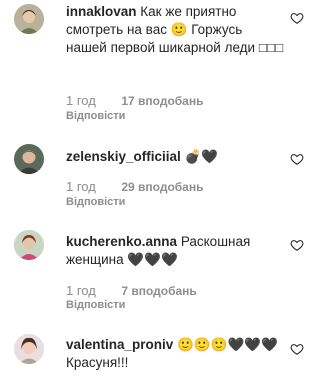 The image size is (330, 376). Describe the element at coordinates (162, 101) in the screenshot. I see `comment-likes: 17 вподобань` at that location.